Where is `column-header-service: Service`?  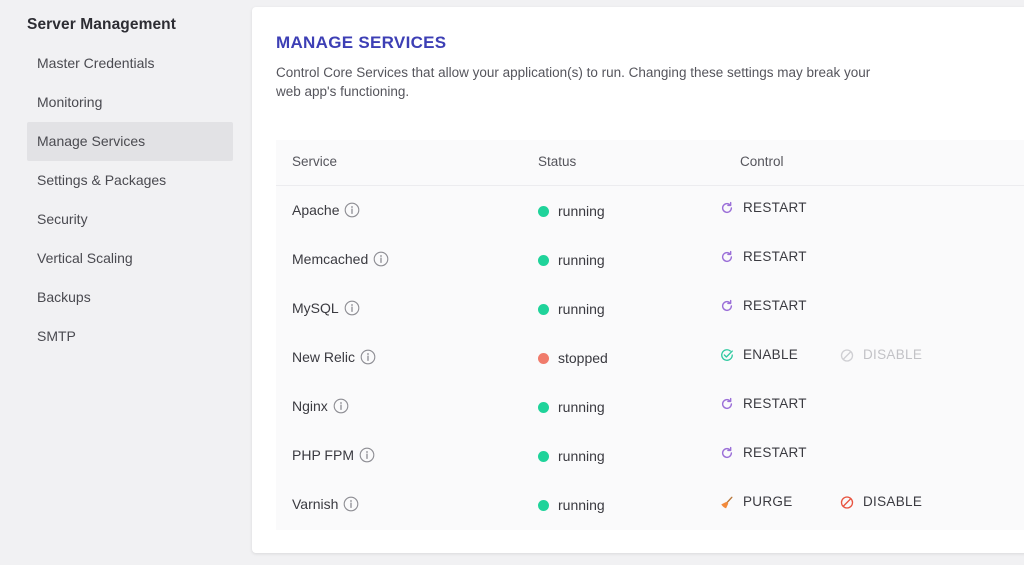 column-header-service: Service is located at coordinates (315, 161).